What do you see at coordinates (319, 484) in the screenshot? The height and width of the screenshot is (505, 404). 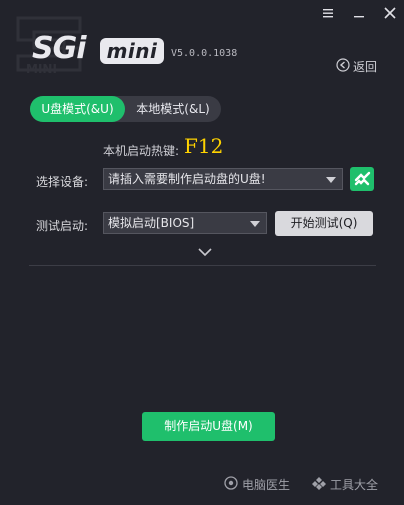 I see `toolbox-icon` at bounding box center [319, 484].